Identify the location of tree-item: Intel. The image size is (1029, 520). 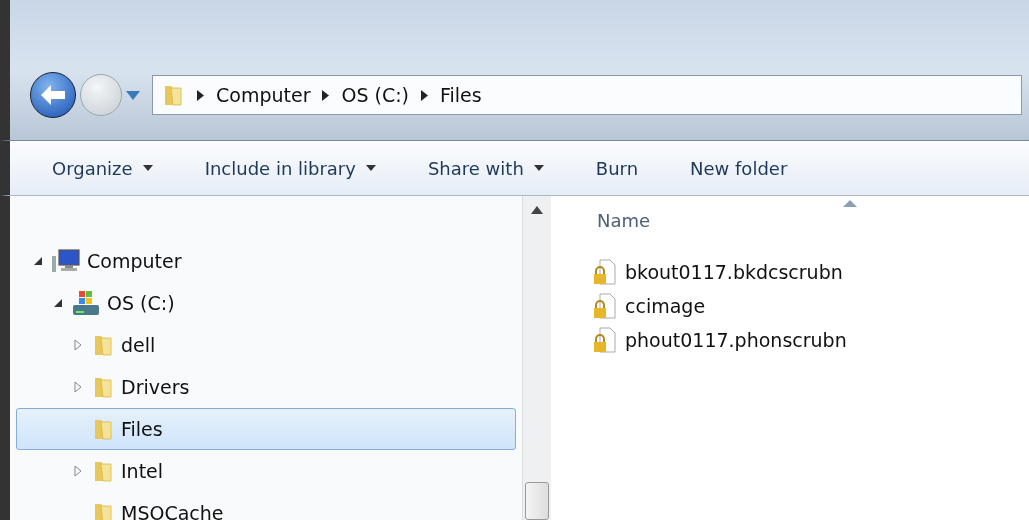
(266, 471).